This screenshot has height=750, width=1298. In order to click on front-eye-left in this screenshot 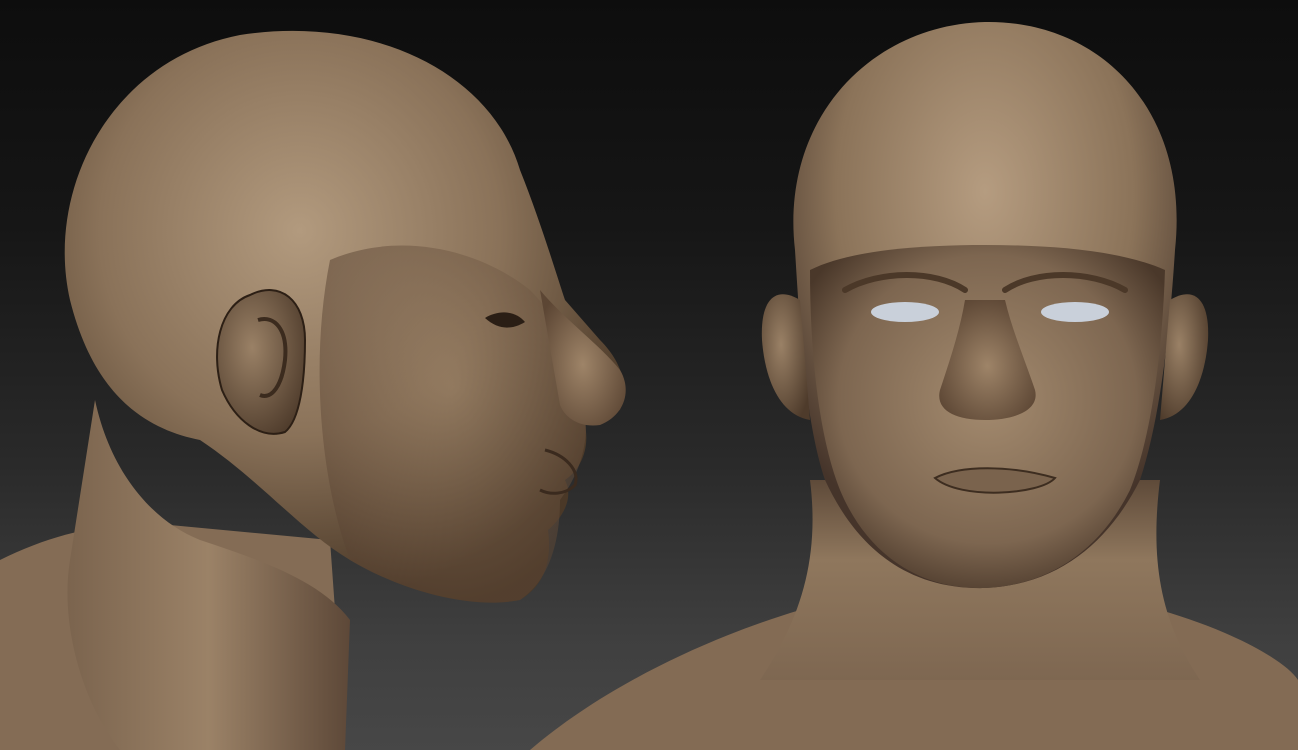, I will do `click(905, 312)`.